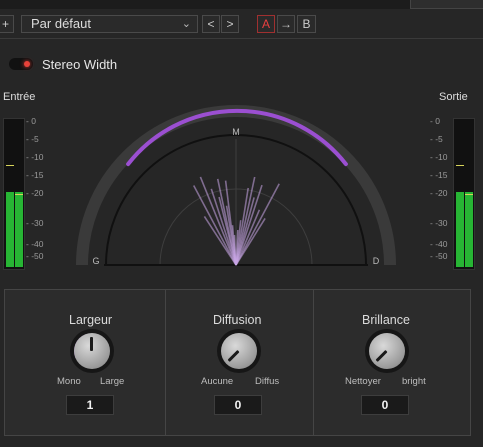 The image size is (483, 447). Describe the element at coordinates (386, 320) in the screenshot. I see `brillance-title: Brillance` at that location.